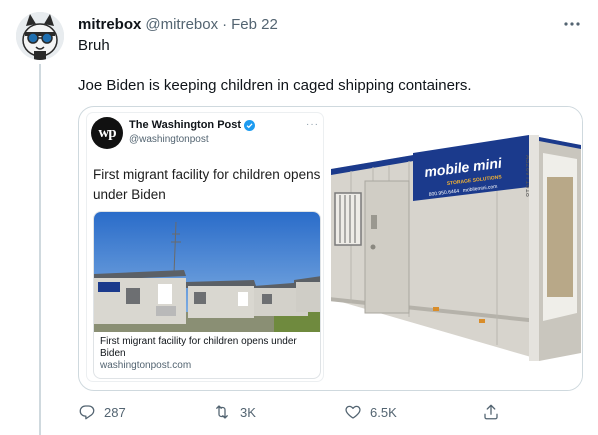  What do you see at coordinates (248, 412) in the screenshot?
I see `retweet-count: 3K` at bounding box center [248, 412].